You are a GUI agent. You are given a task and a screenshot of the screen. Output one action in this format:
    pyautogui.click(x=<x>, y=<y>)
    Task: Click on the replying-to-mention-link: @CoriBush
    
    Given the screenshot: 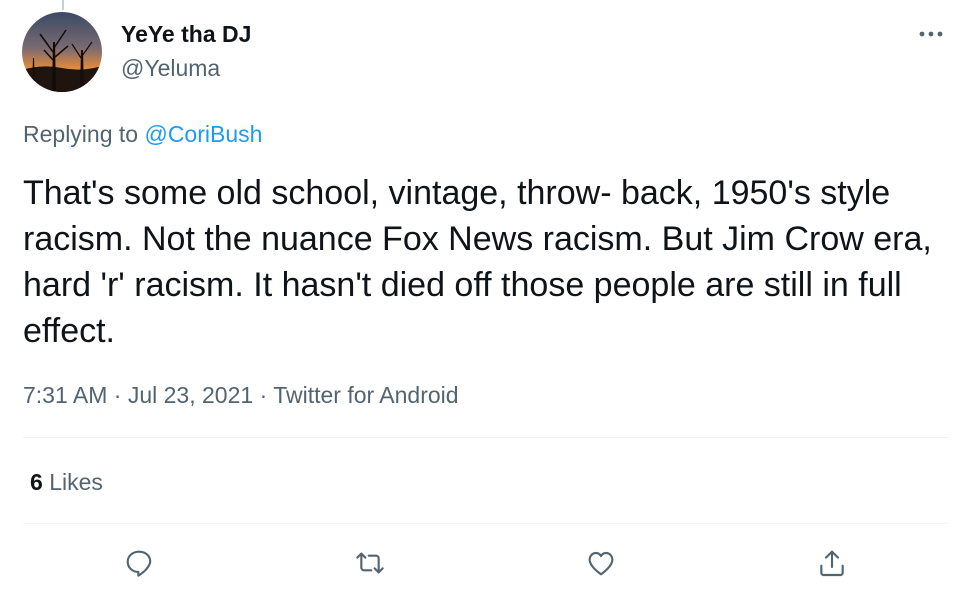 What is the action you would take?
    pyautogui.click(x=203, y=134)
    